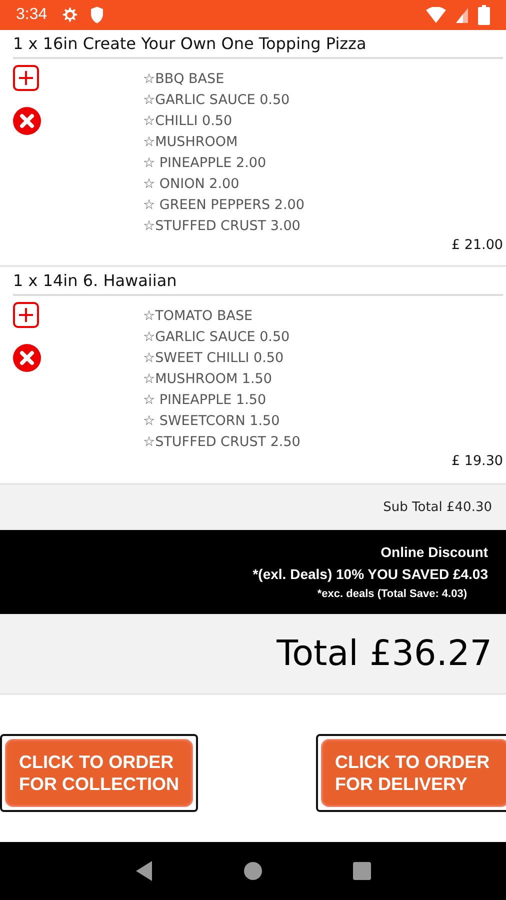  I want to click on item-price: £ 19.30, so click(476, 462).